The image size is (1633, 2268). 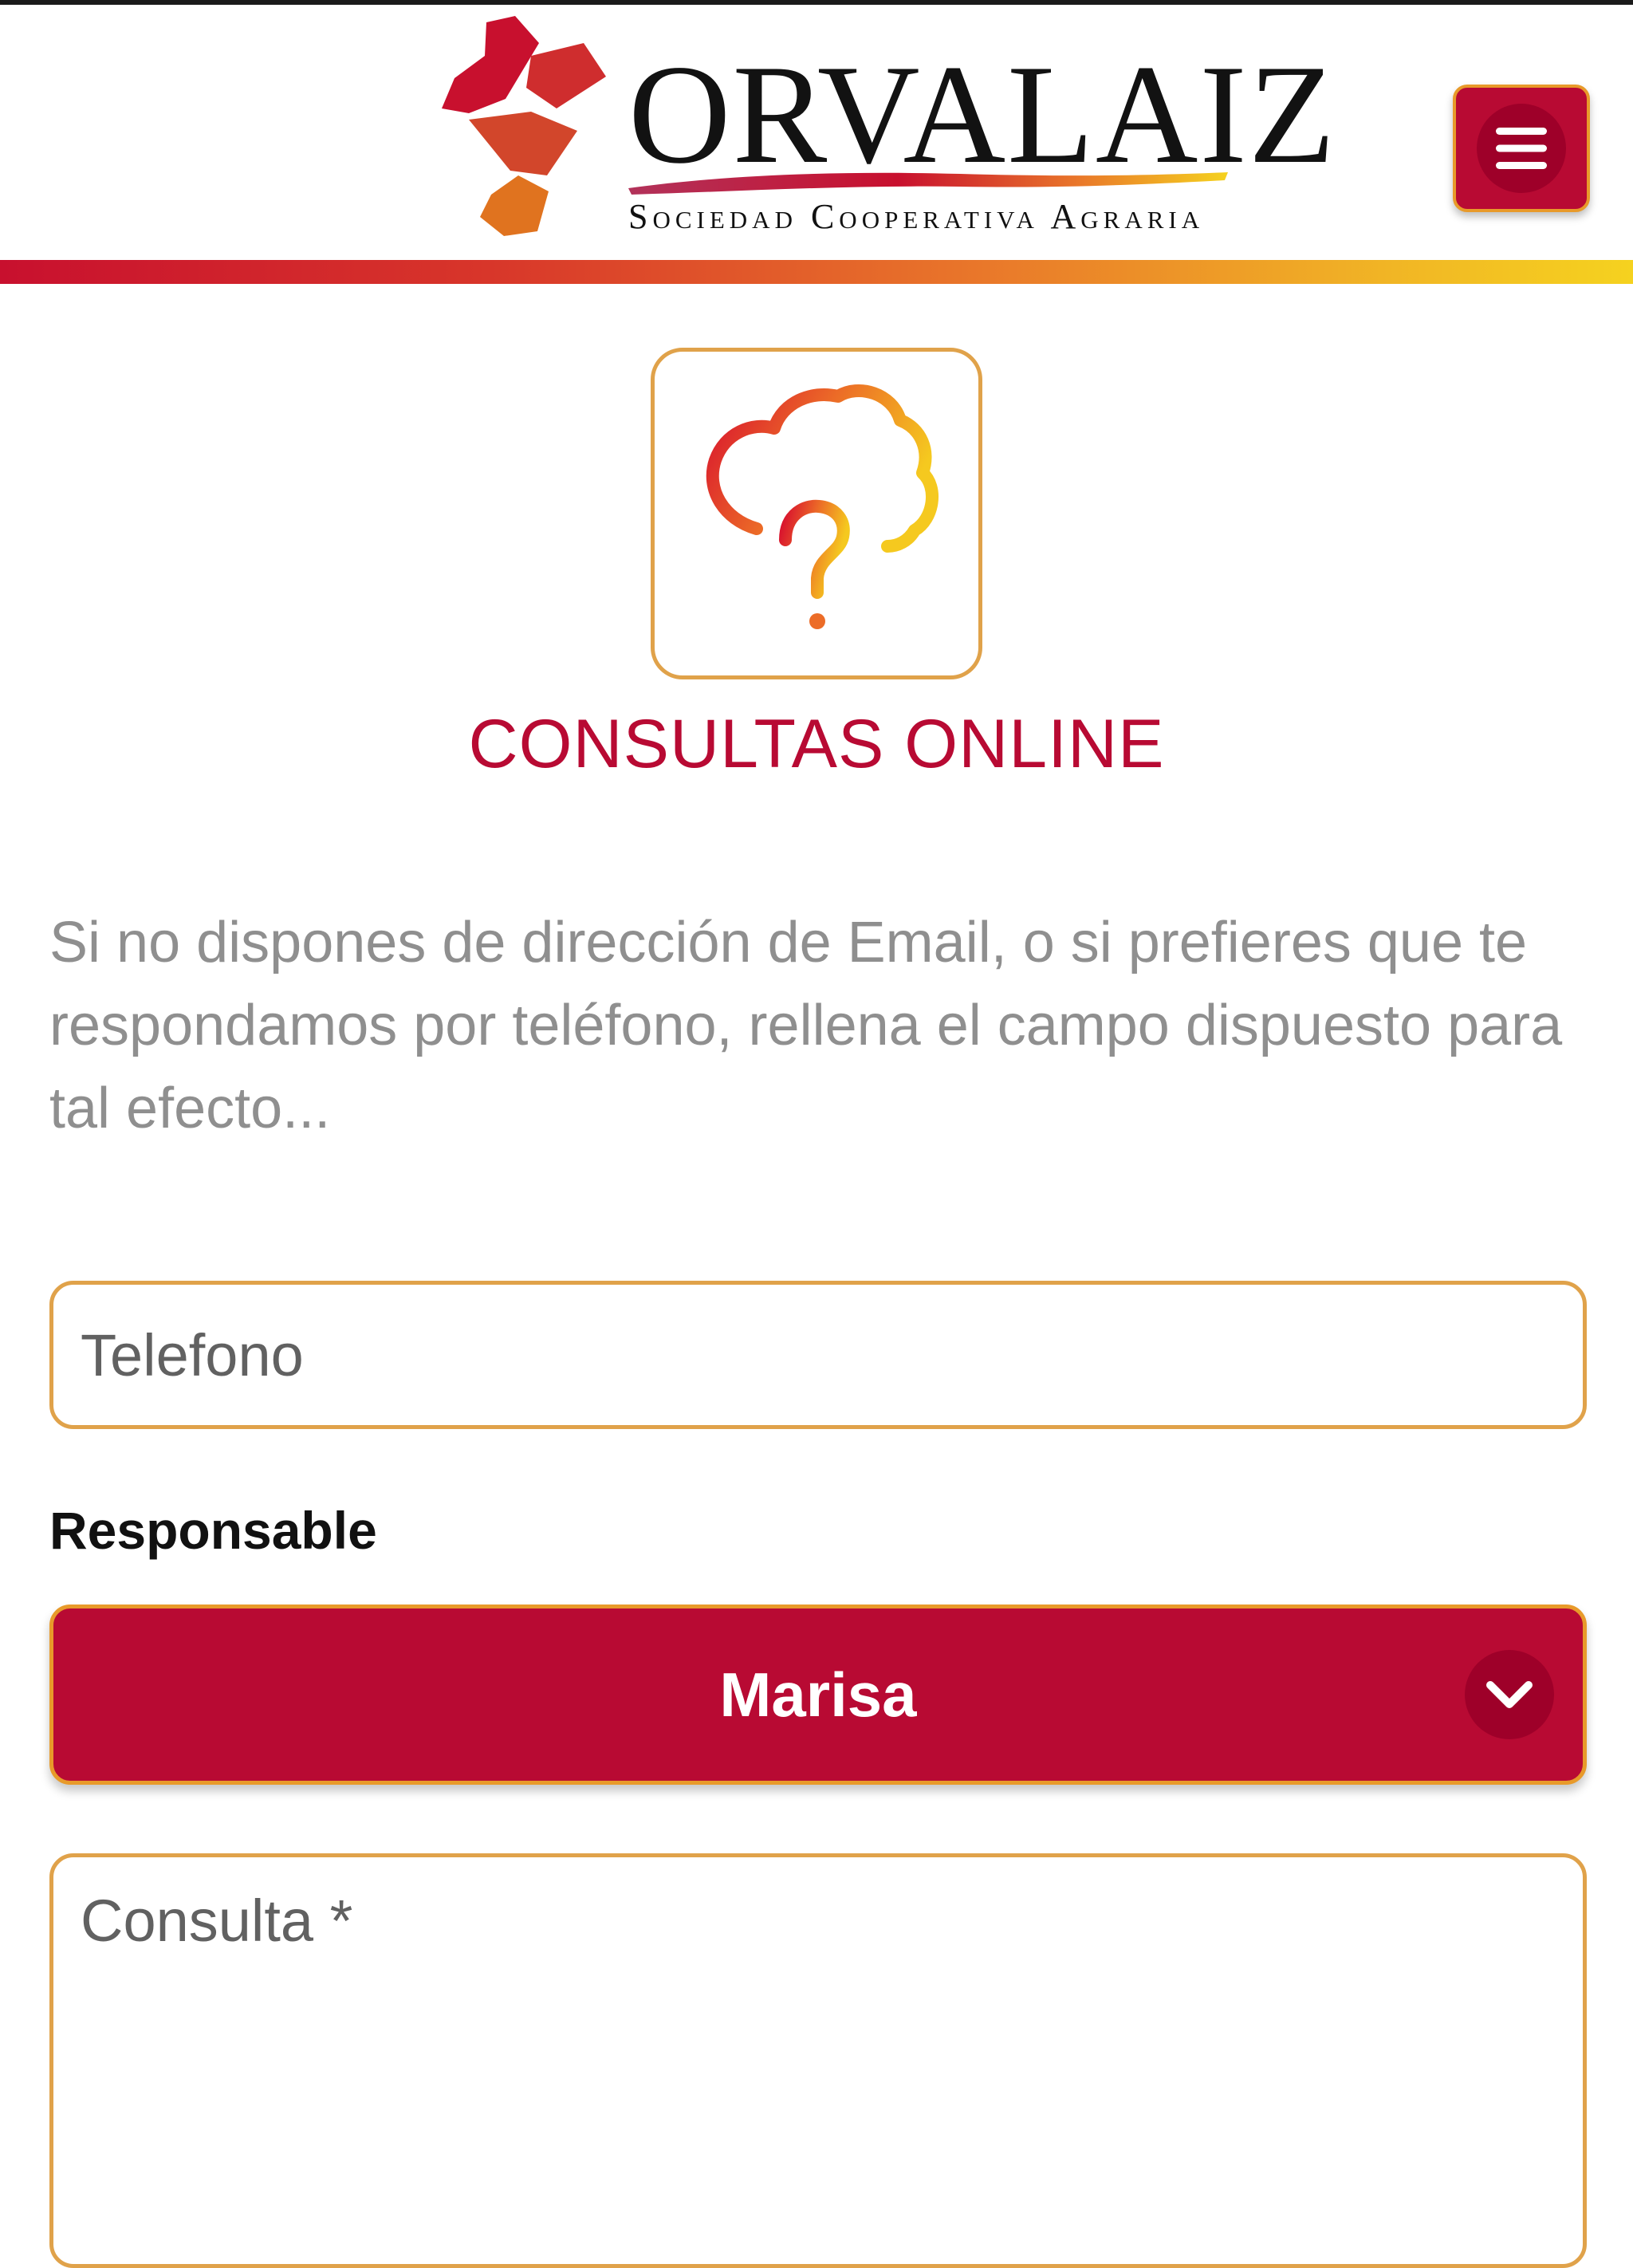 I want to click on phone-input, so click(x=818, y=1355).